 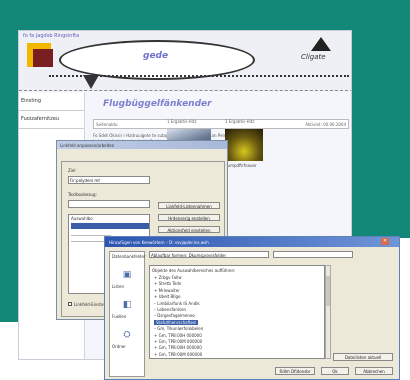 I want to click on field-label: Ziel, so click(x=72, y=170).